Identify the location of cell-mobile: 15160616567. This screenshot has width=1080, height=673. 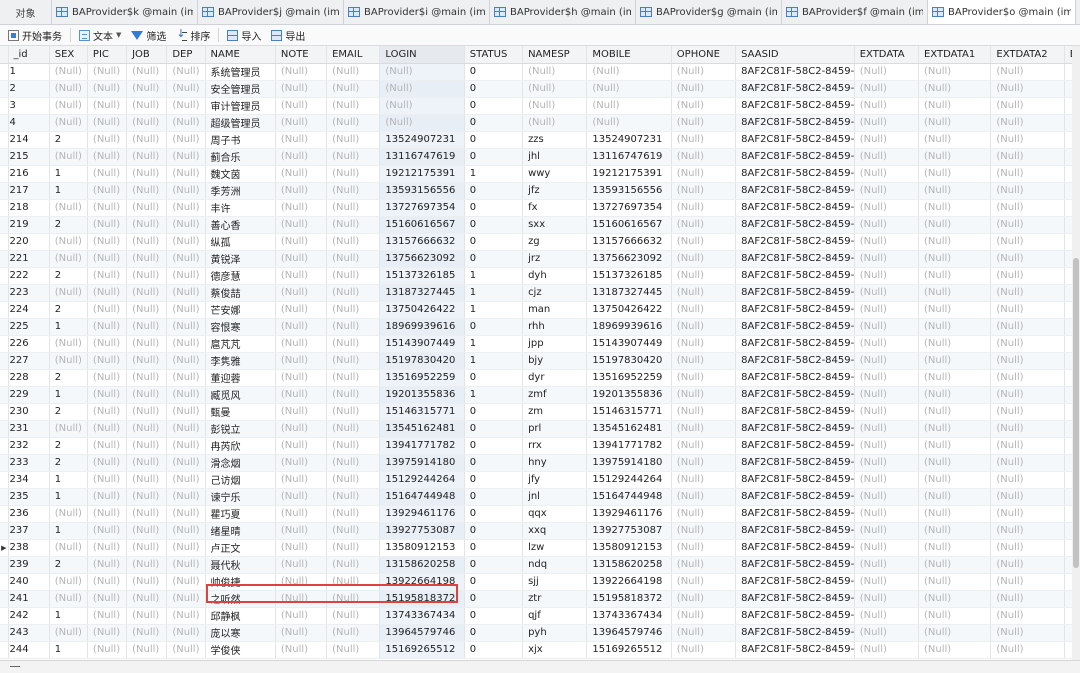
(629, 225).